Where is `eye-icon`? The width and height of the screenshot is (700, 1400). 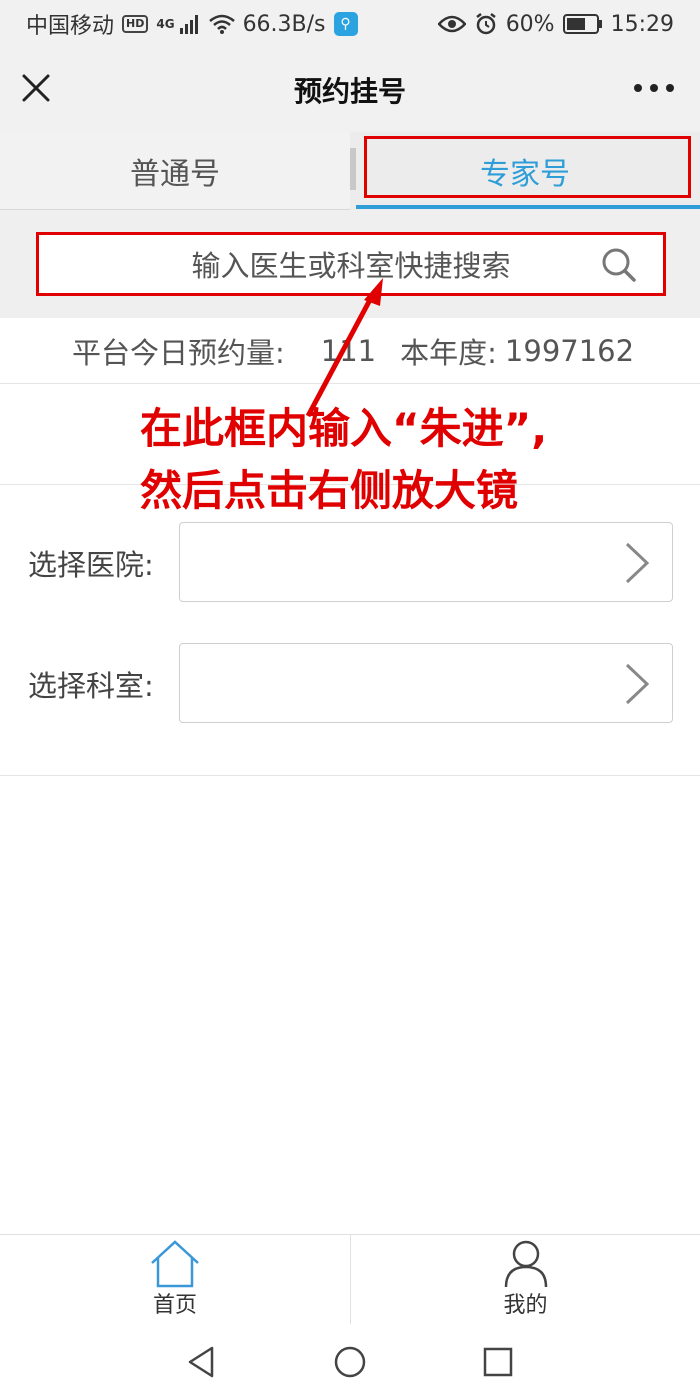 eye-icon is located at coordinates (451, 24).